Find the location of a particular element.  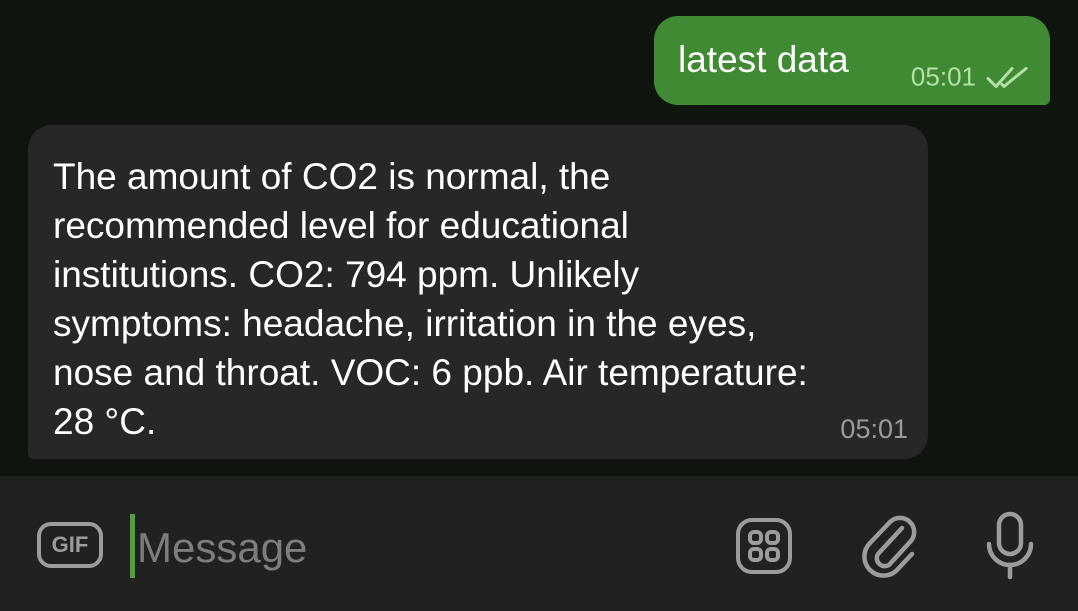

incoming-message-time: 05:01 is located at coordinates (874, 429).